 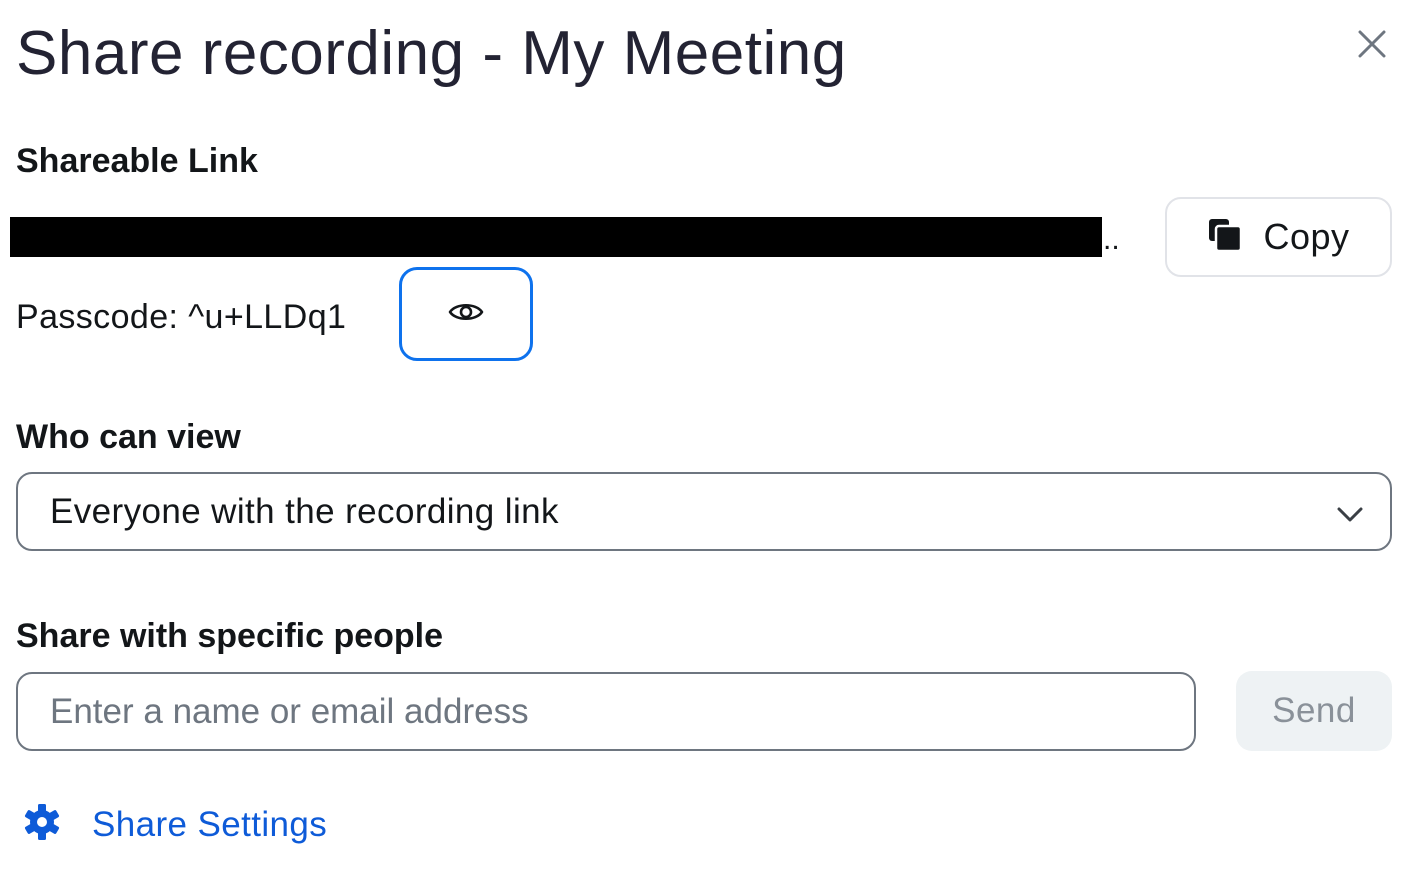 I want to click on close-button, so click(x=1372, y=46).